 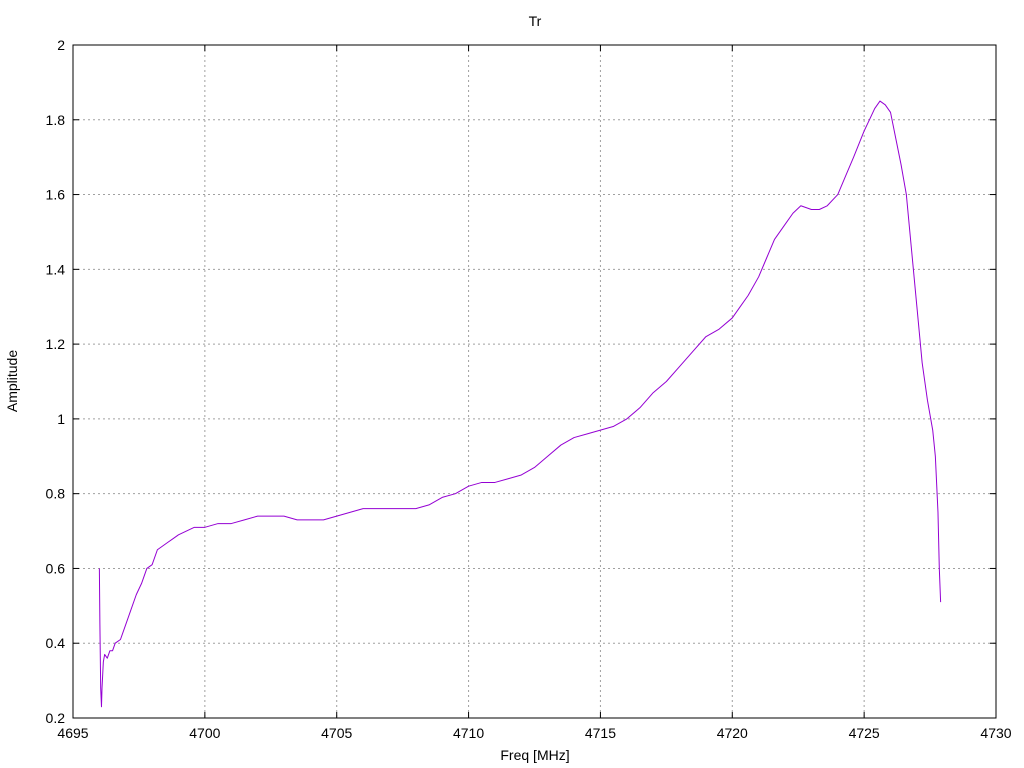 What do you see at coordinates (535, 21) in the screenshot?
I see `chart-title: Tr` at bounding box center [535, 21].